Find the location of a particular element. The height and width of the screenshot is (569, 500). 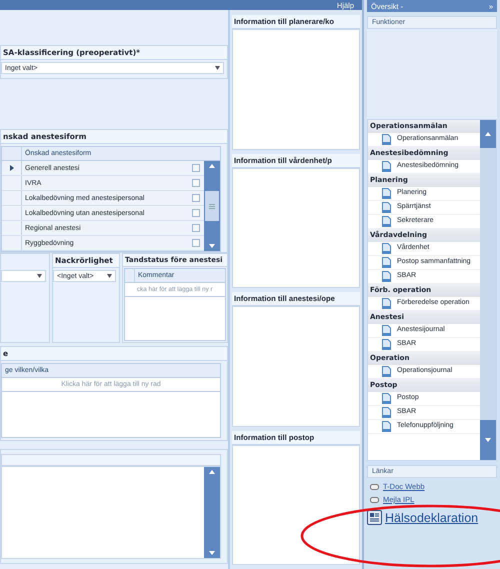

form-icon is located at coordinates (374, 517).